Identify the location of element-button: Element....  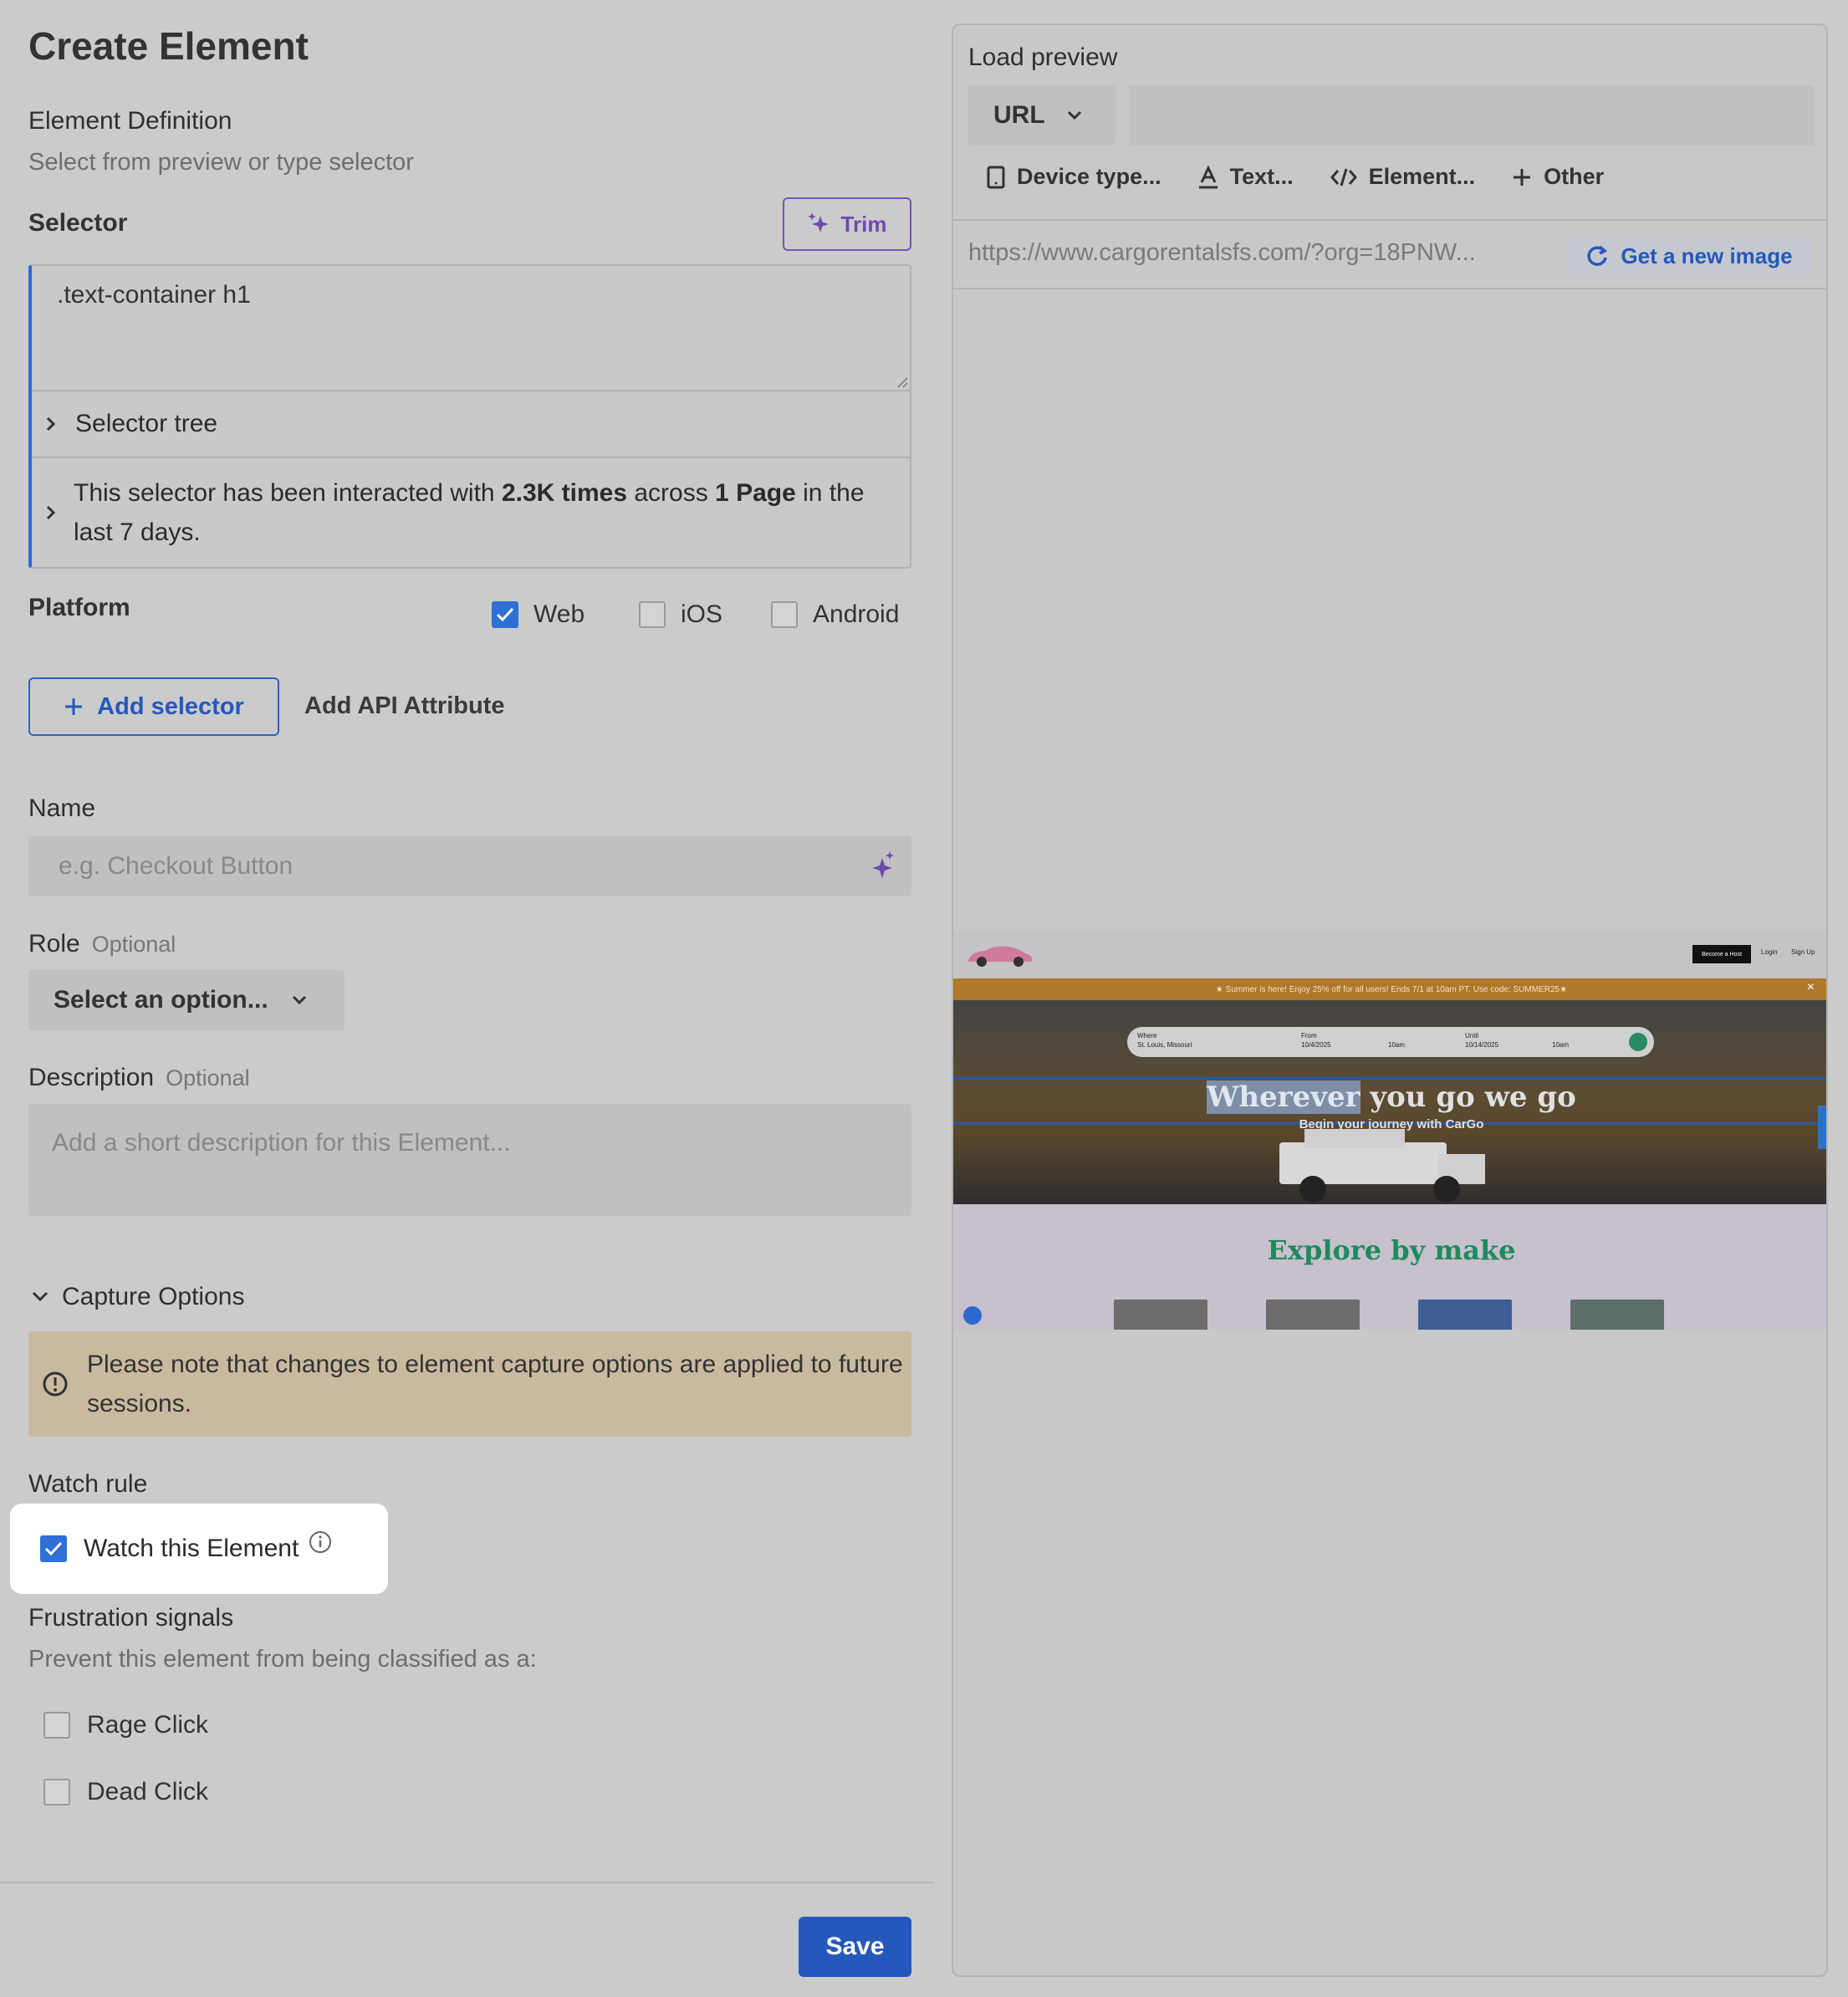
(1402, 177).